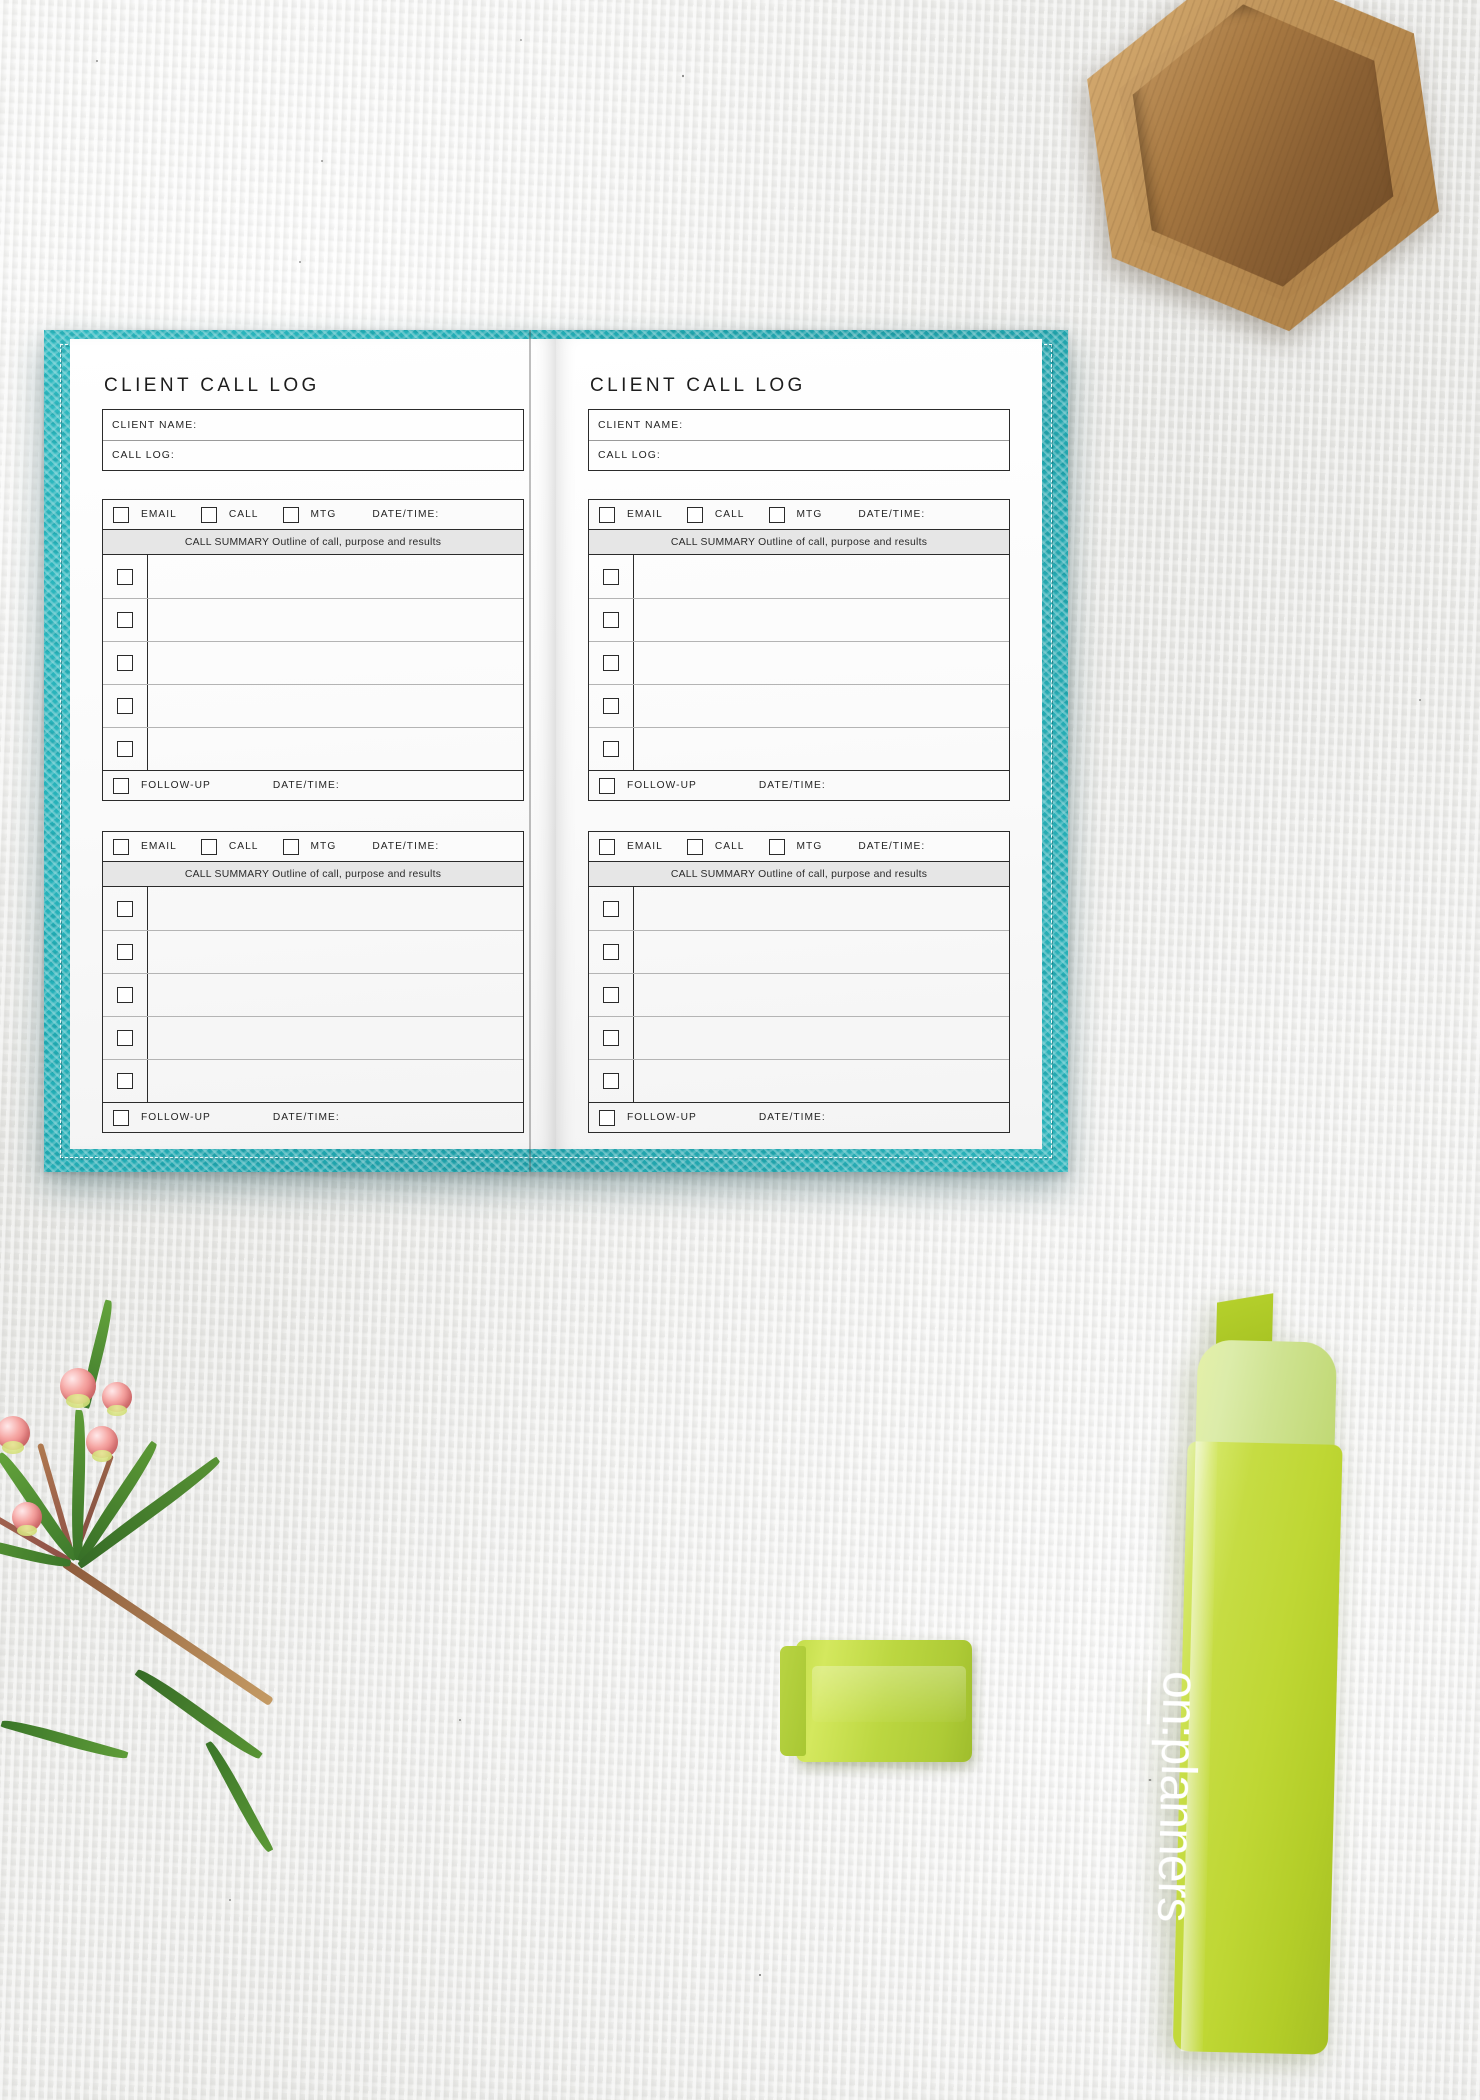 The width and height of the screenshot is (1480, 2100). I want to click on follow-up-row: FOLLOW-UP DATE/TIME:, so click(799, 785).